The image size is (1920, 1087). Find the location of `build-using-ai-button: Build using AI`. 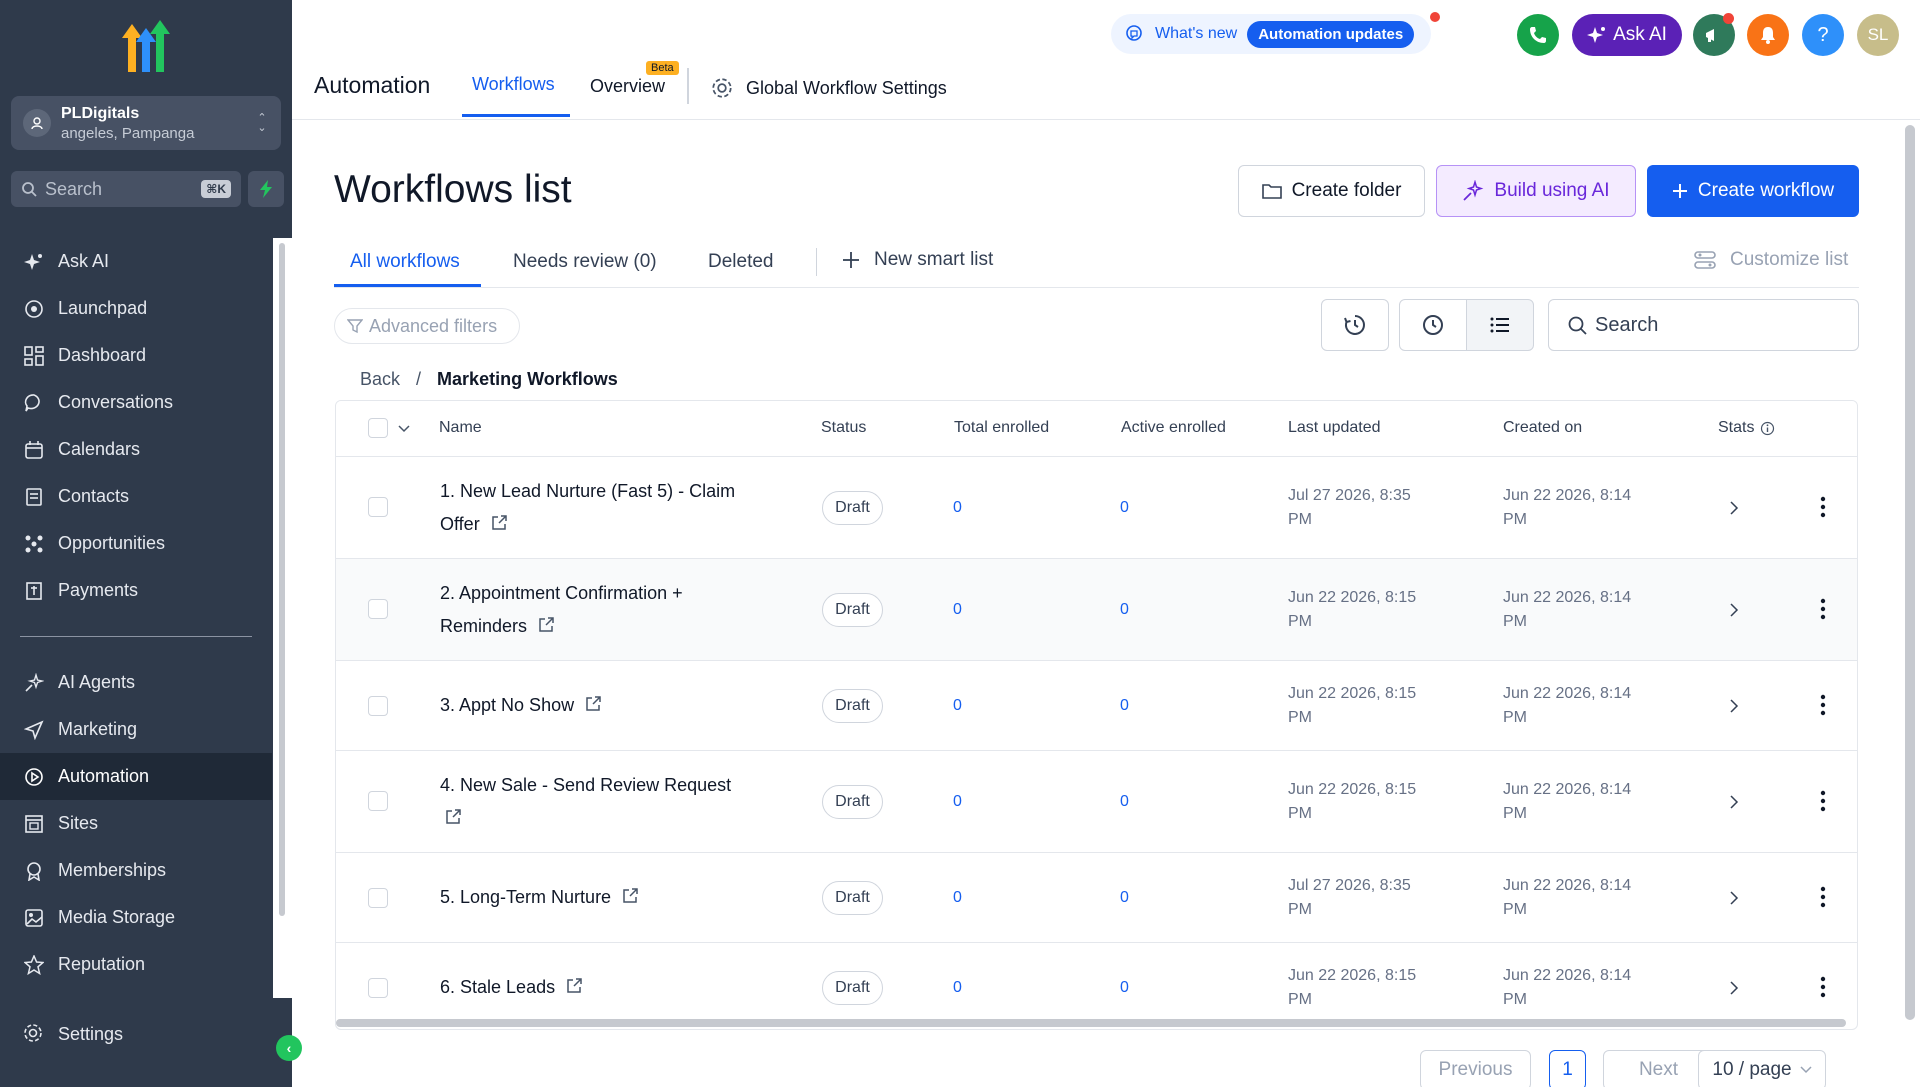

build-using-ai-button: Build using AI is located at coordinates (1536, 191).